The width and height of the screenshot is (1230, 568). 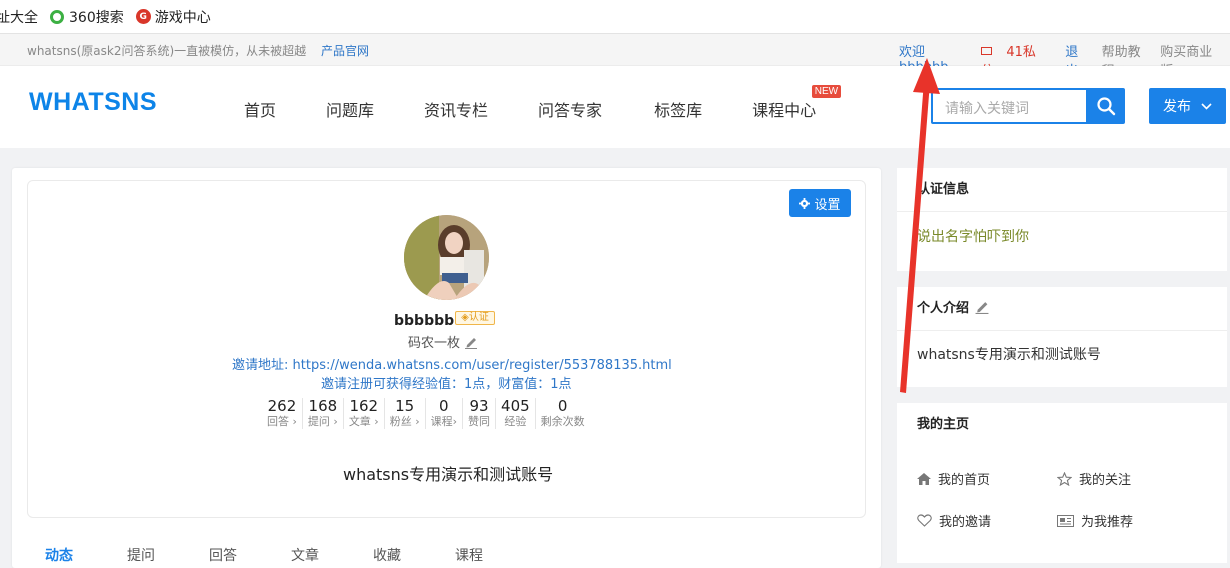 I want to click on publish-button: 发布, so click(x=1187, y=106).